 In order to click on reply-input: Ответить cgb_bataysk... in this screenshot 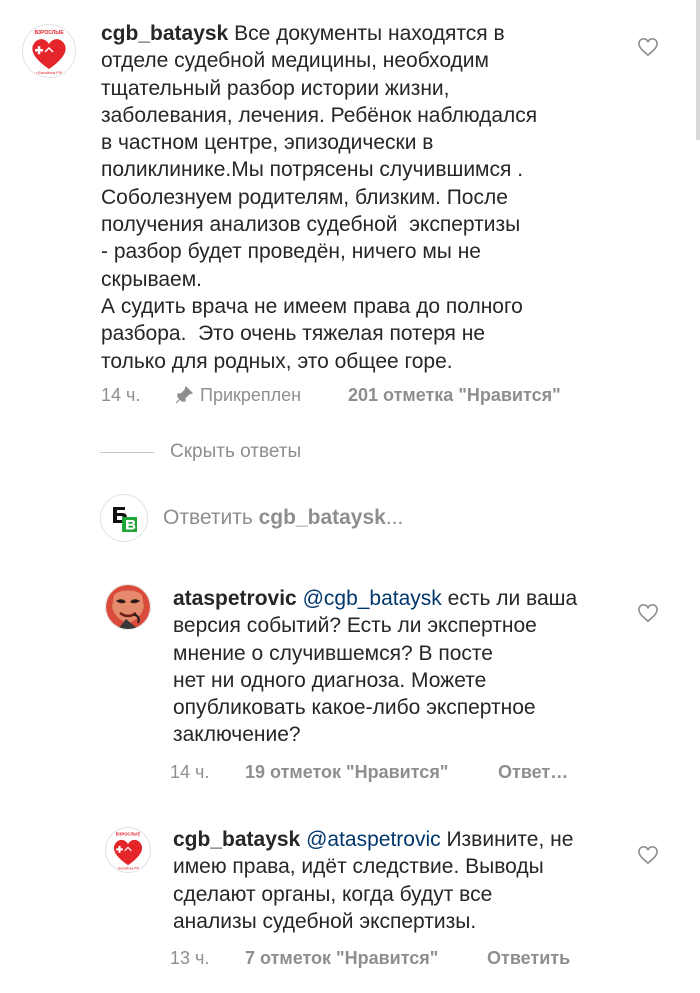, I will do `click(283, 518)`.